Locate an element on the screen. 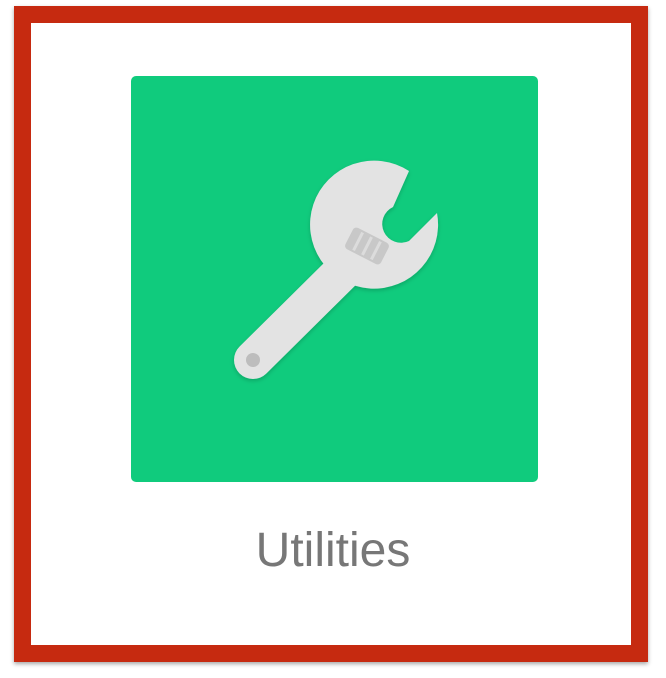 The image size is (666, 678). wrench-icon is located at coordinates (336, 269).